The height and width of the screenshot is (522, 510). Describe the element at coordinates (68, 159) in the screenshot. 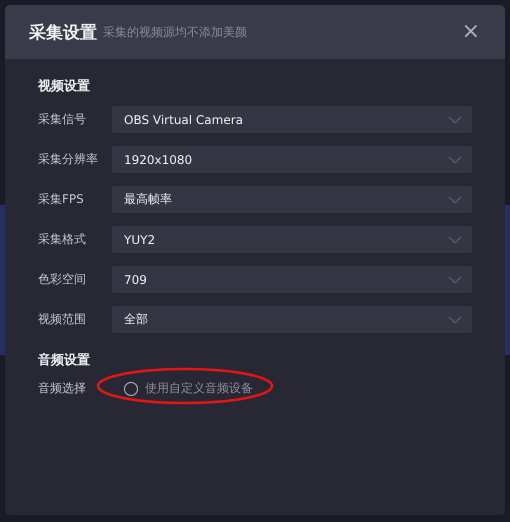

I see `field-label: 采集分辨率` at that location.